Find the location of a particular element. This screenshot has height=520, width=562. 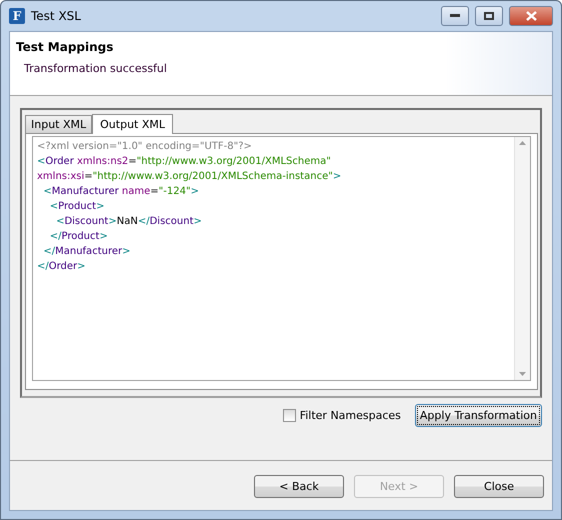

dialog-button: < Back is located at coordinates (299, 486).